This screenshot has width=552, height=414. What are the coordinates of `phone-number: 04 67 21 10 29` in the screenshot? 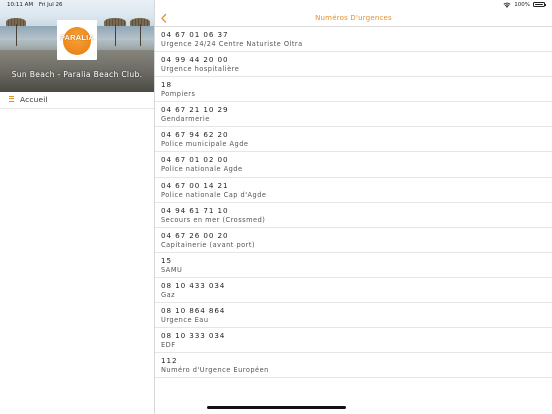 It's located at (195, 110).